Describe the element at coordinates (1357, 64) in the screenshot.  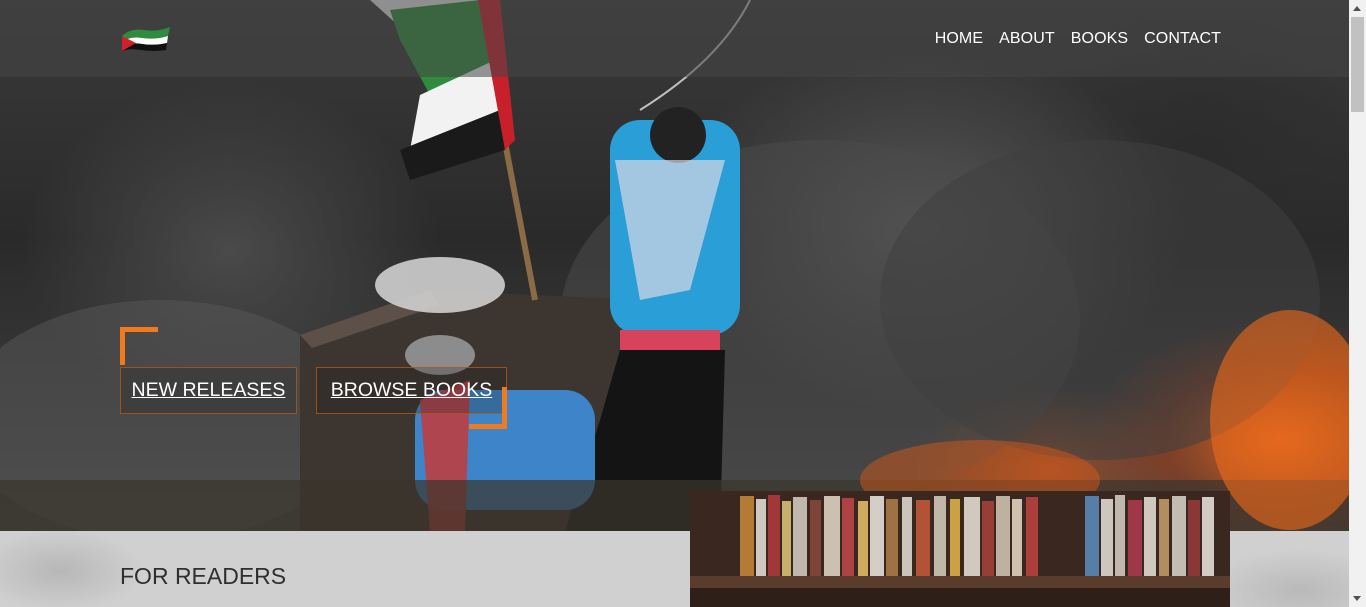
I see `scrollbar-thumb` at that location.